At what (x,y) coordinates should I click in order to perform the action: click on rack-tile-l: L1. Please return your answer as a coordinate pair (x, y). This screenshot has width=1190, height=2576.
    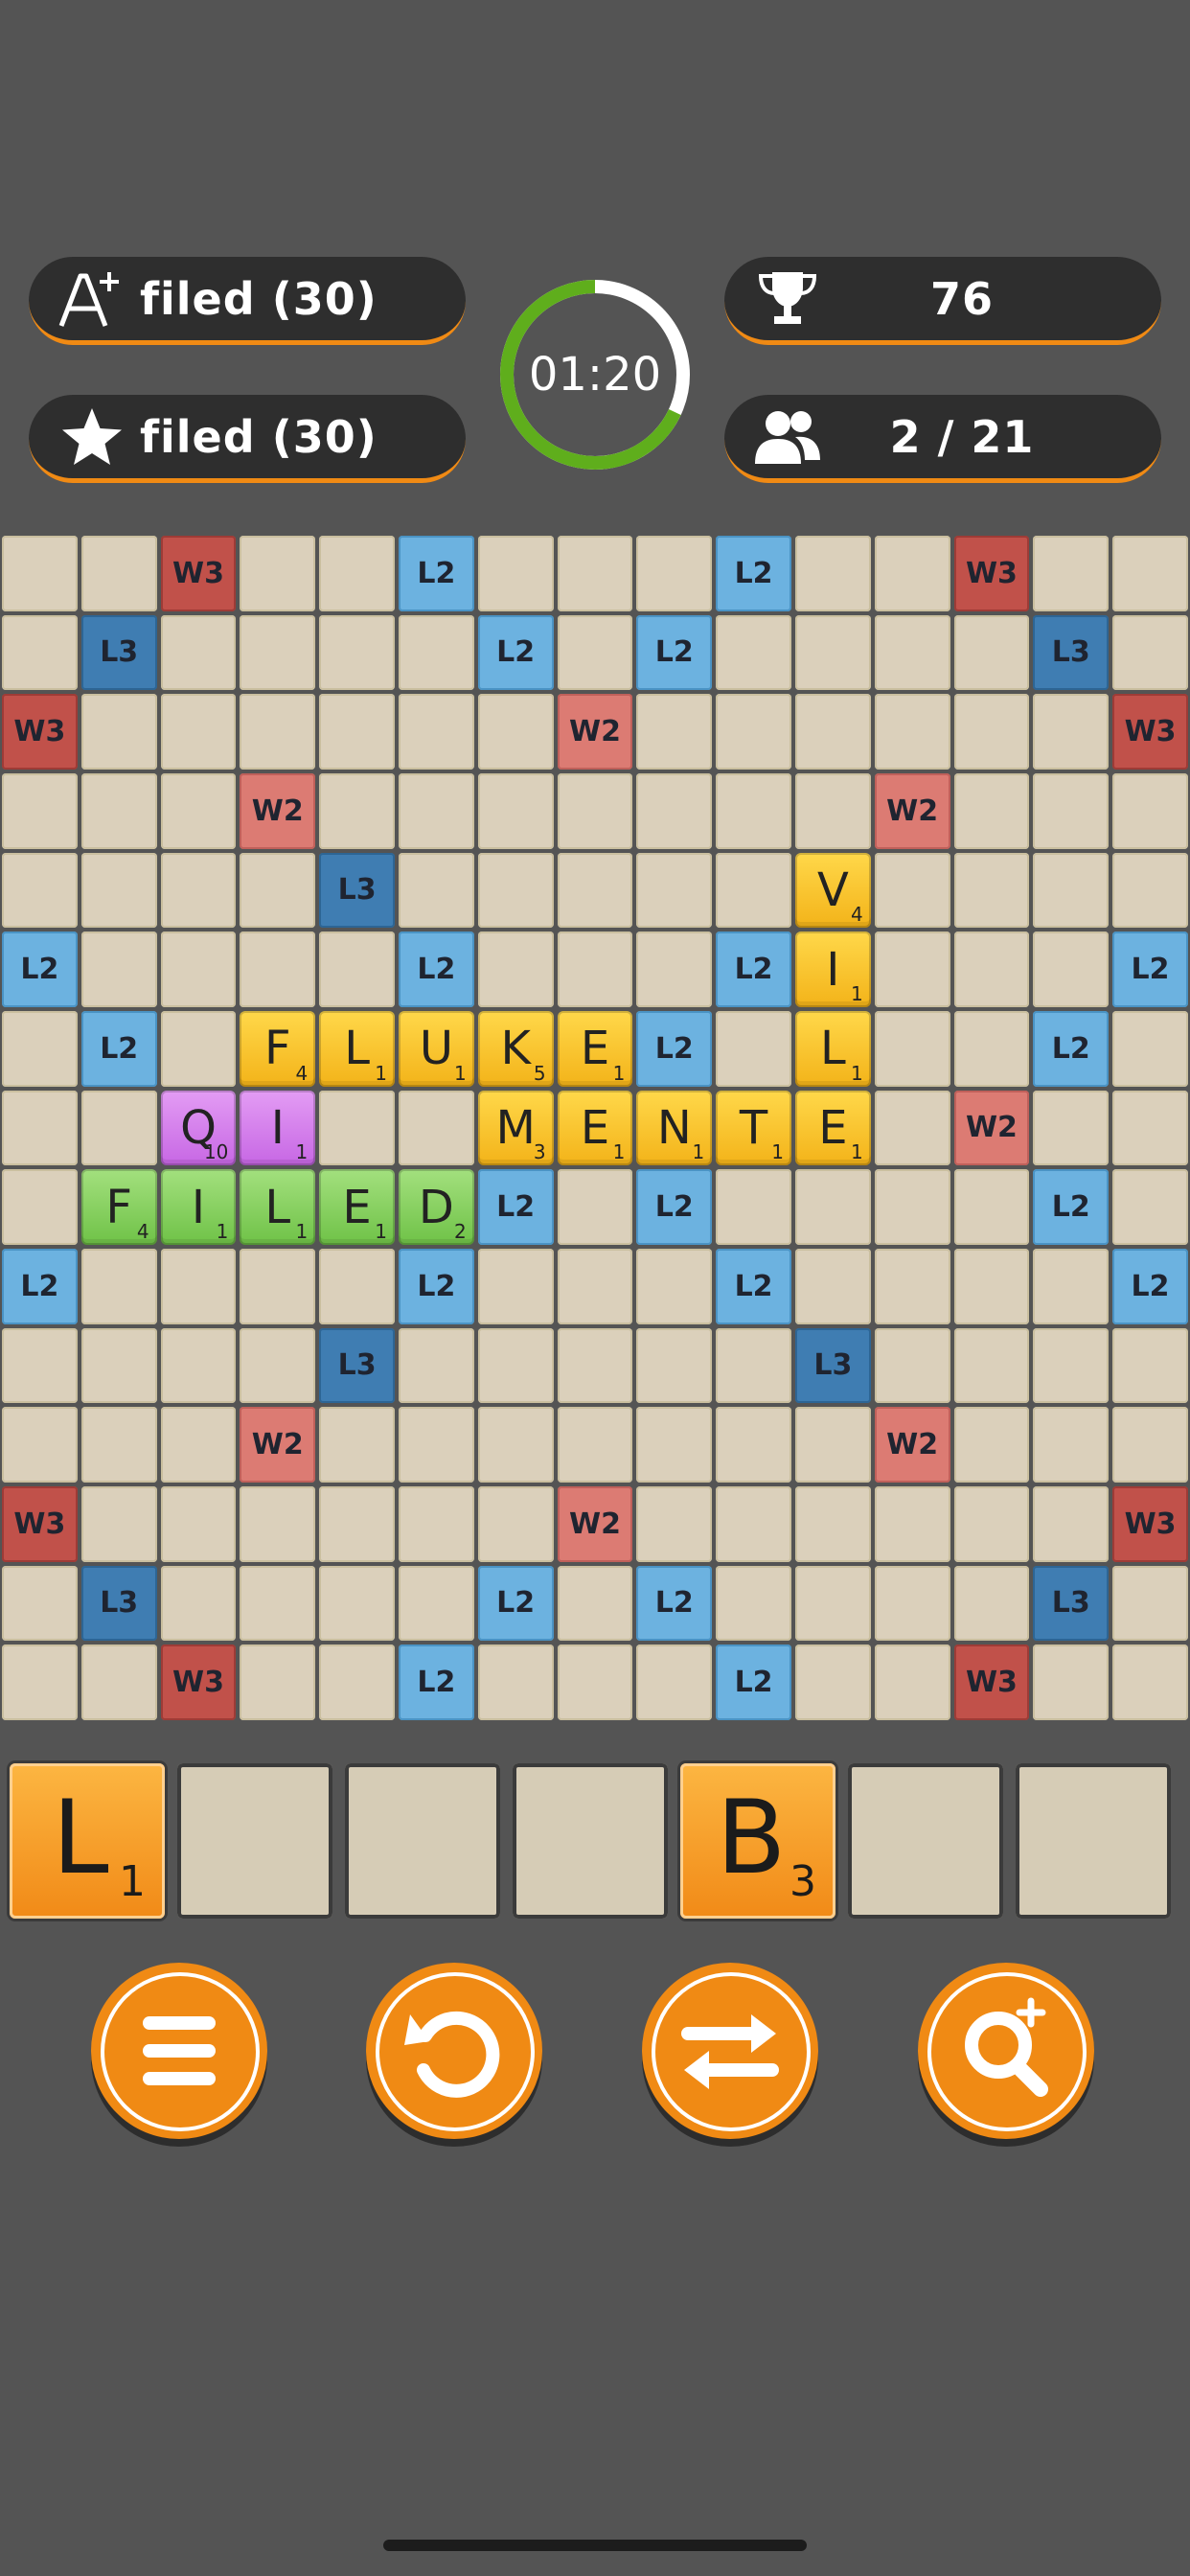
    Looking at the image, I should click on (88, 1841).